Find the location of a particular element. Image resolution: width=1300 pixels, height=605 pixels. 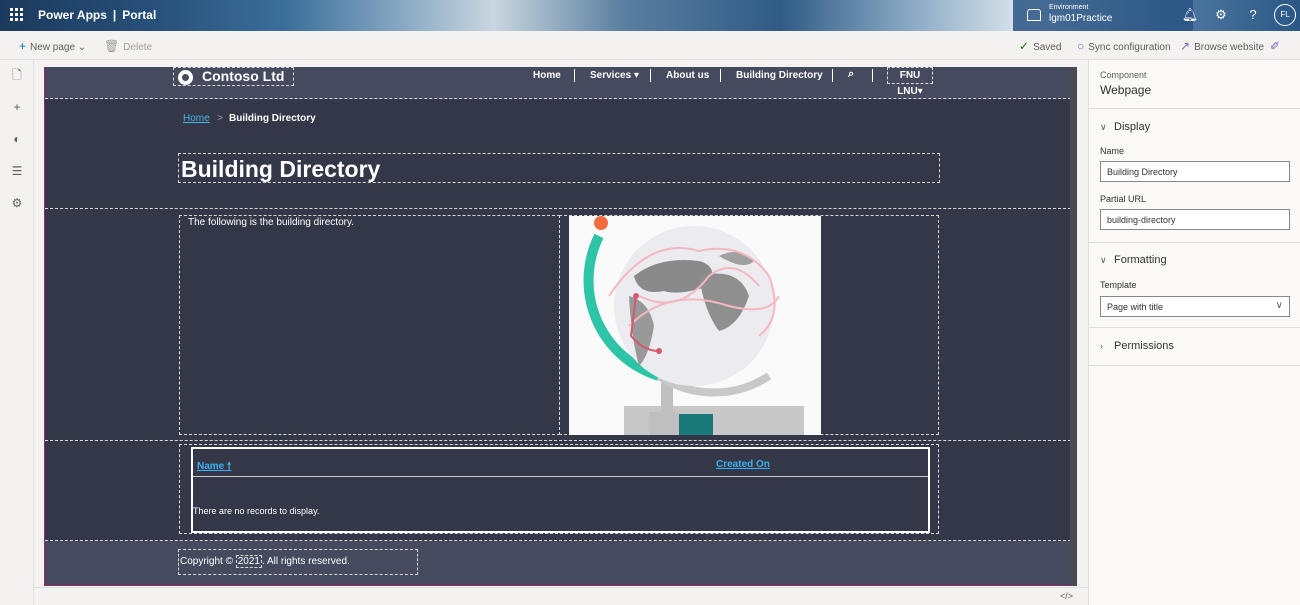

copyright-year: 2021 is located at coordinates (248, 561).